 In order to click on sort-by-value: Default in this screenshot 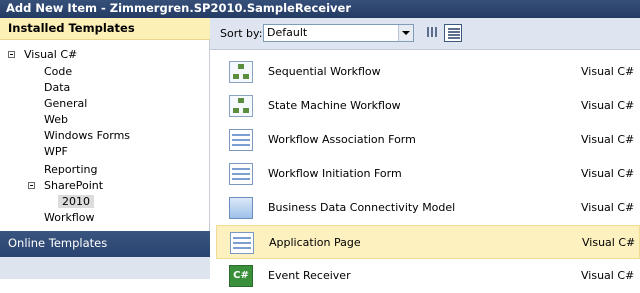, I will do `click(287, 32)`.